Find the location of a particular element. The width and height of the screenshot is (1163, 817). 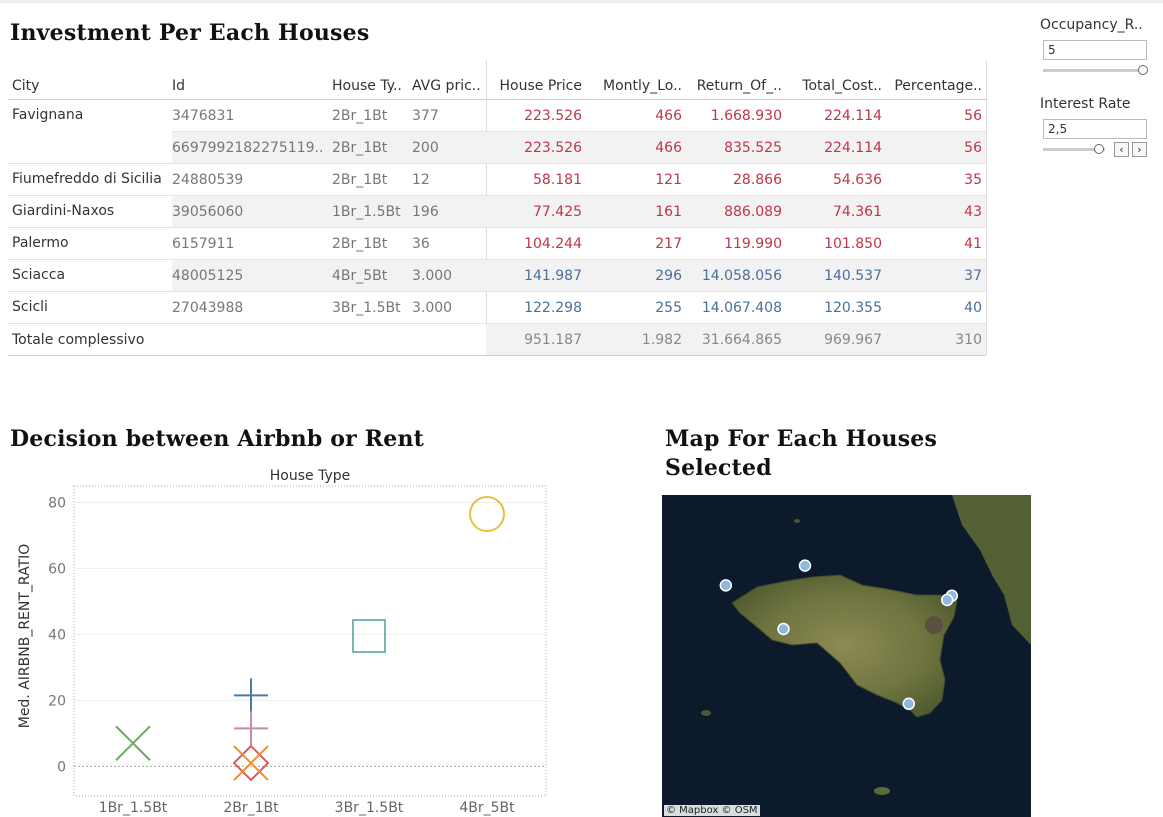

table-cell-city: Giardini-Naxos is located at coordinates (63, 211).